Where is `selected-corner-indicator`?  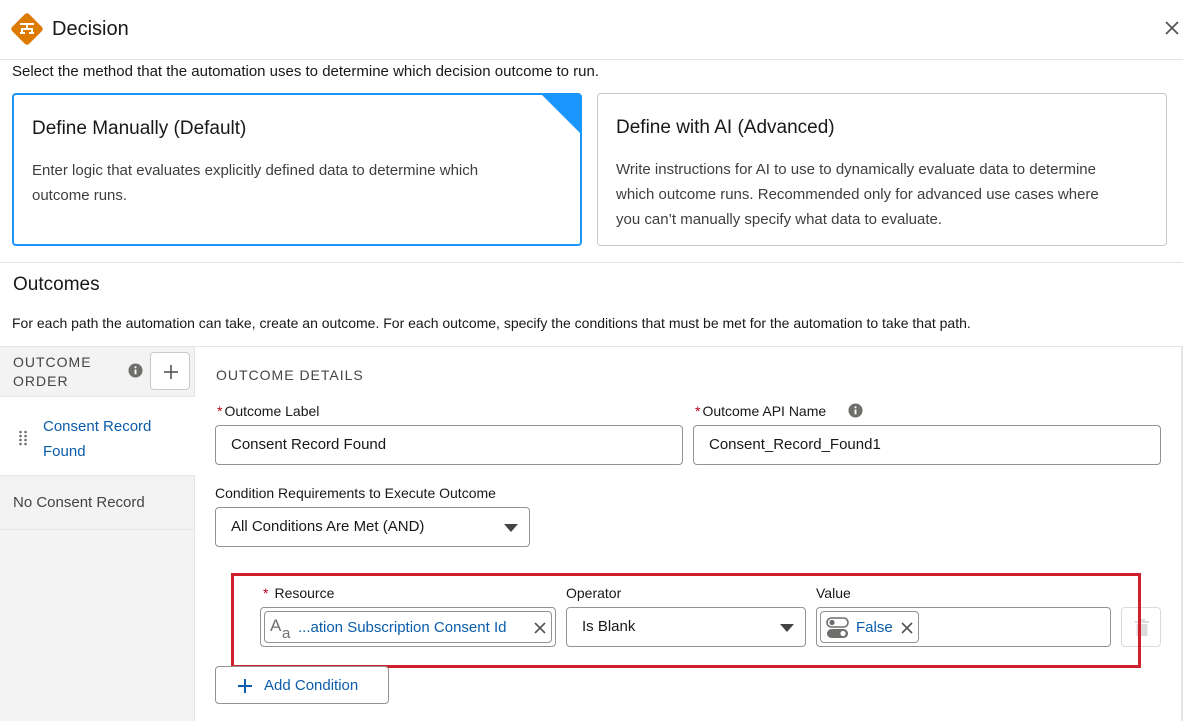
selected-corner-indicator is located at coordinates (561, 114).